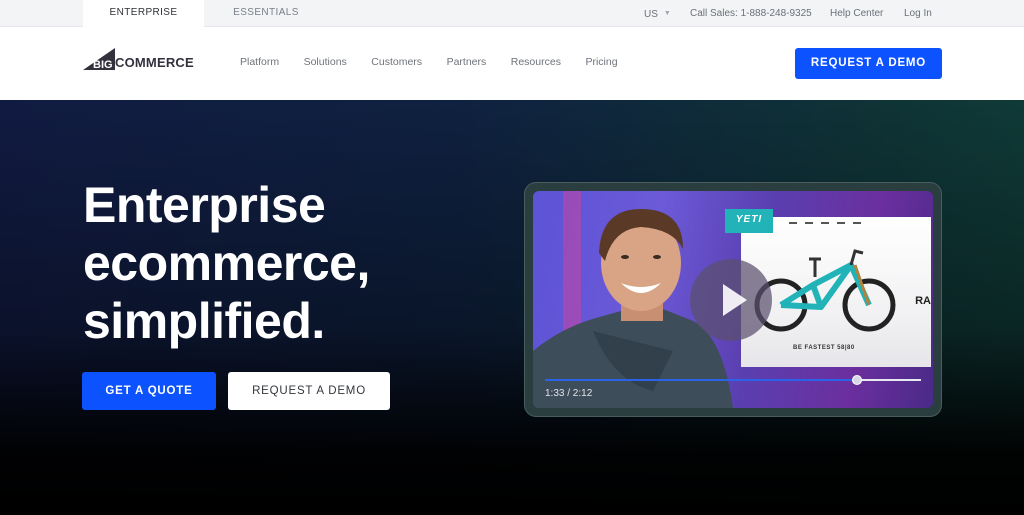 This screenshot has height=515, width=1024. I want to click on screen-side-text: RA, so click(923, 301).